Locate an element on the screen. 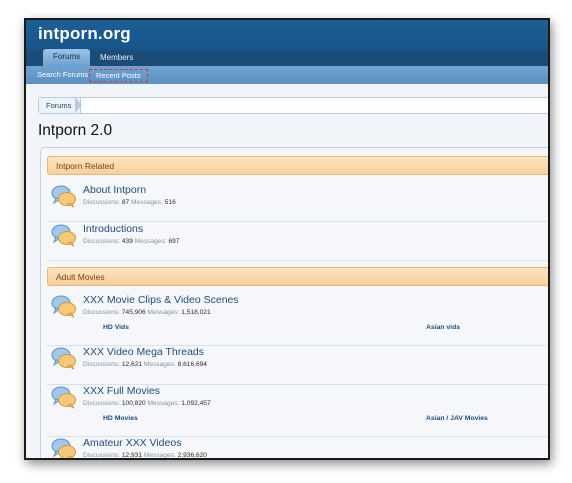 This screenshot has width=572, height=483. forum-title-link: Introductions is located at coordinates (113, 229).